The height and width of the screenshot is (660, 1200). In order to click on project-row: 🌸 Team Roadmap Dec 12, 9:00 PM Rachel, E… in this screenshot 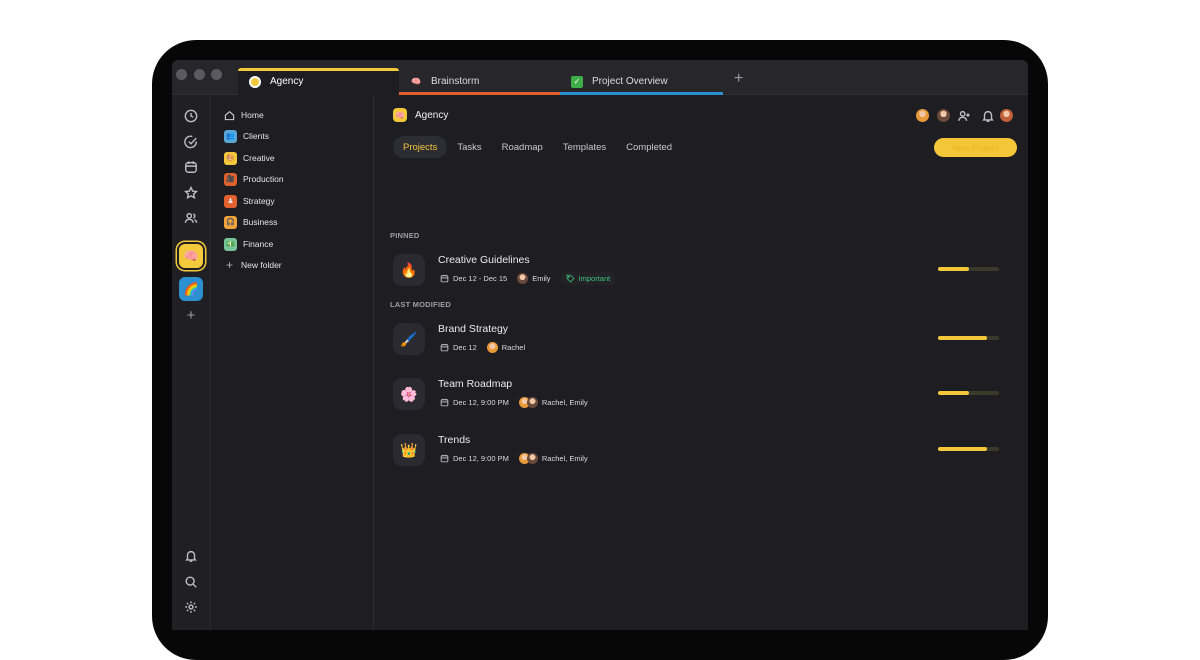, I will do `click(703, 396)`.